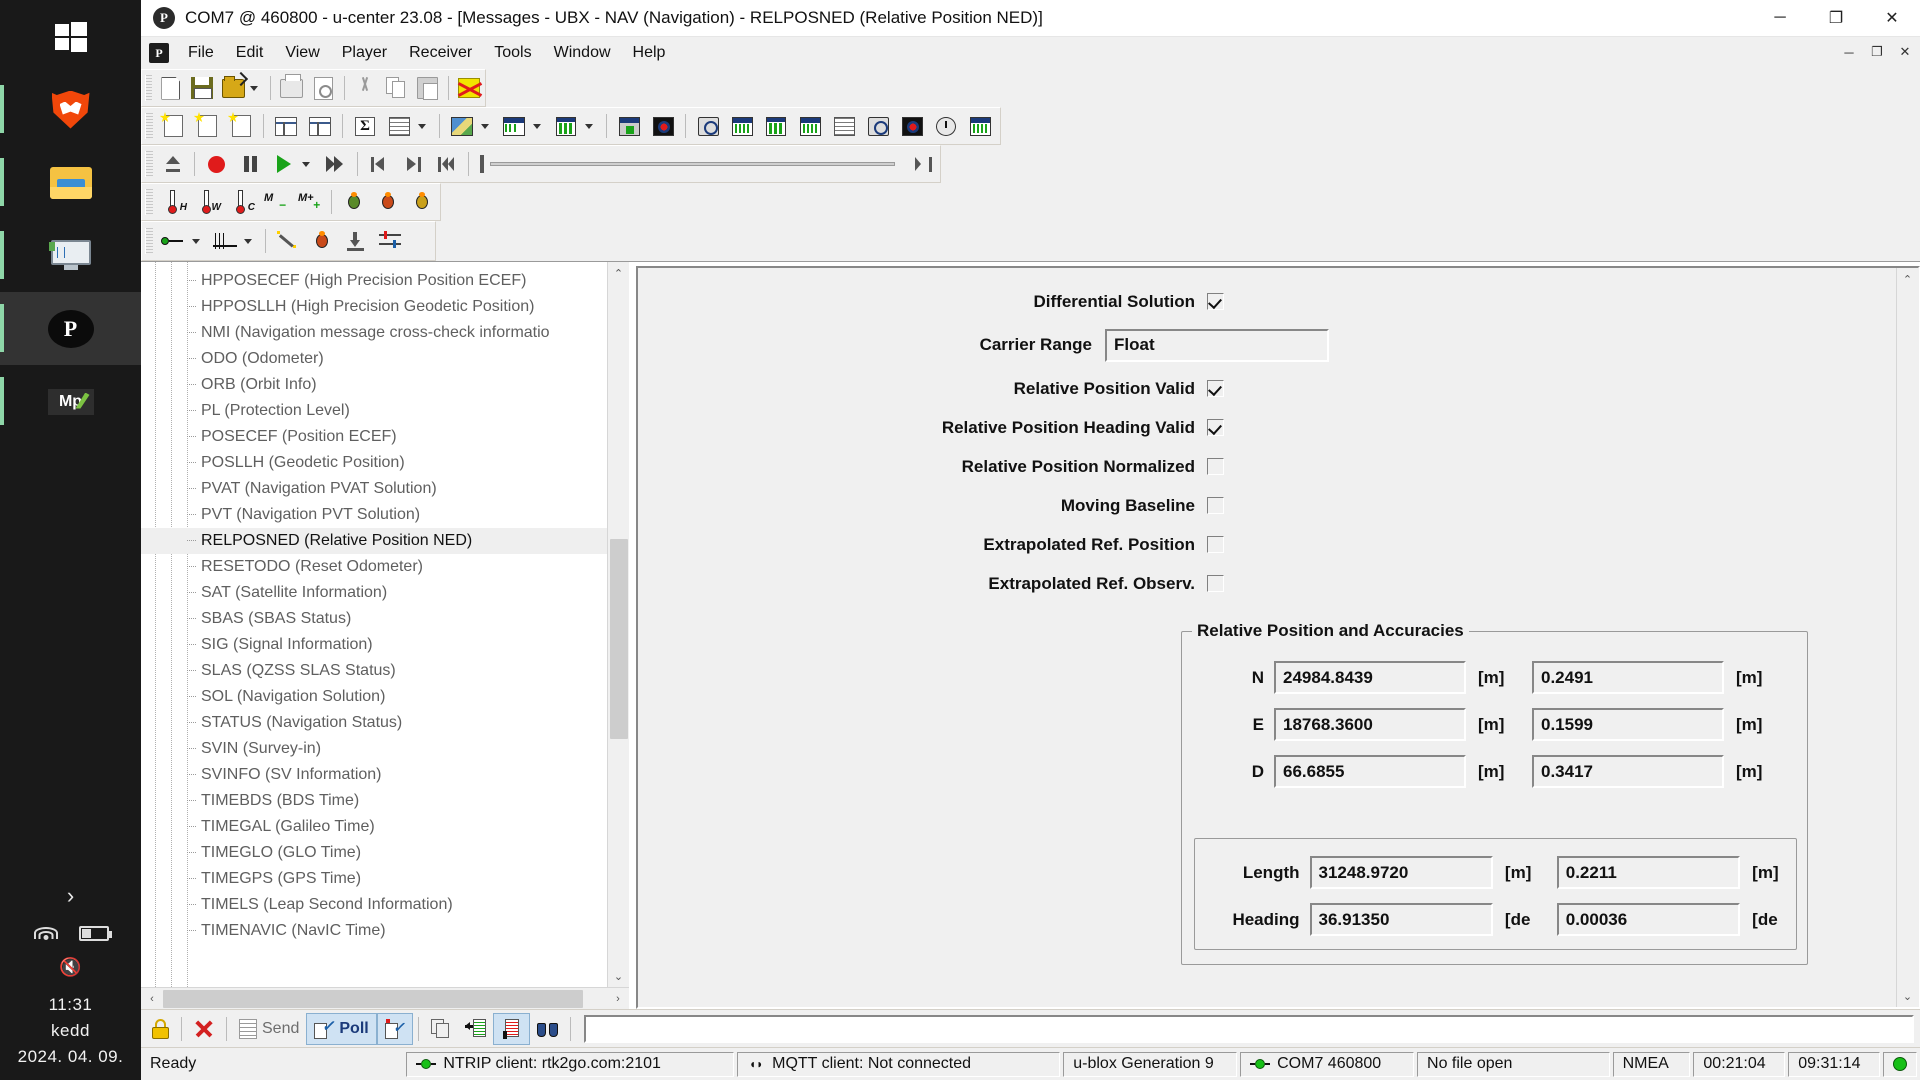 The width and height of the screenshot is (1920, 1080). I want to click on play-button, so click(283, 164).